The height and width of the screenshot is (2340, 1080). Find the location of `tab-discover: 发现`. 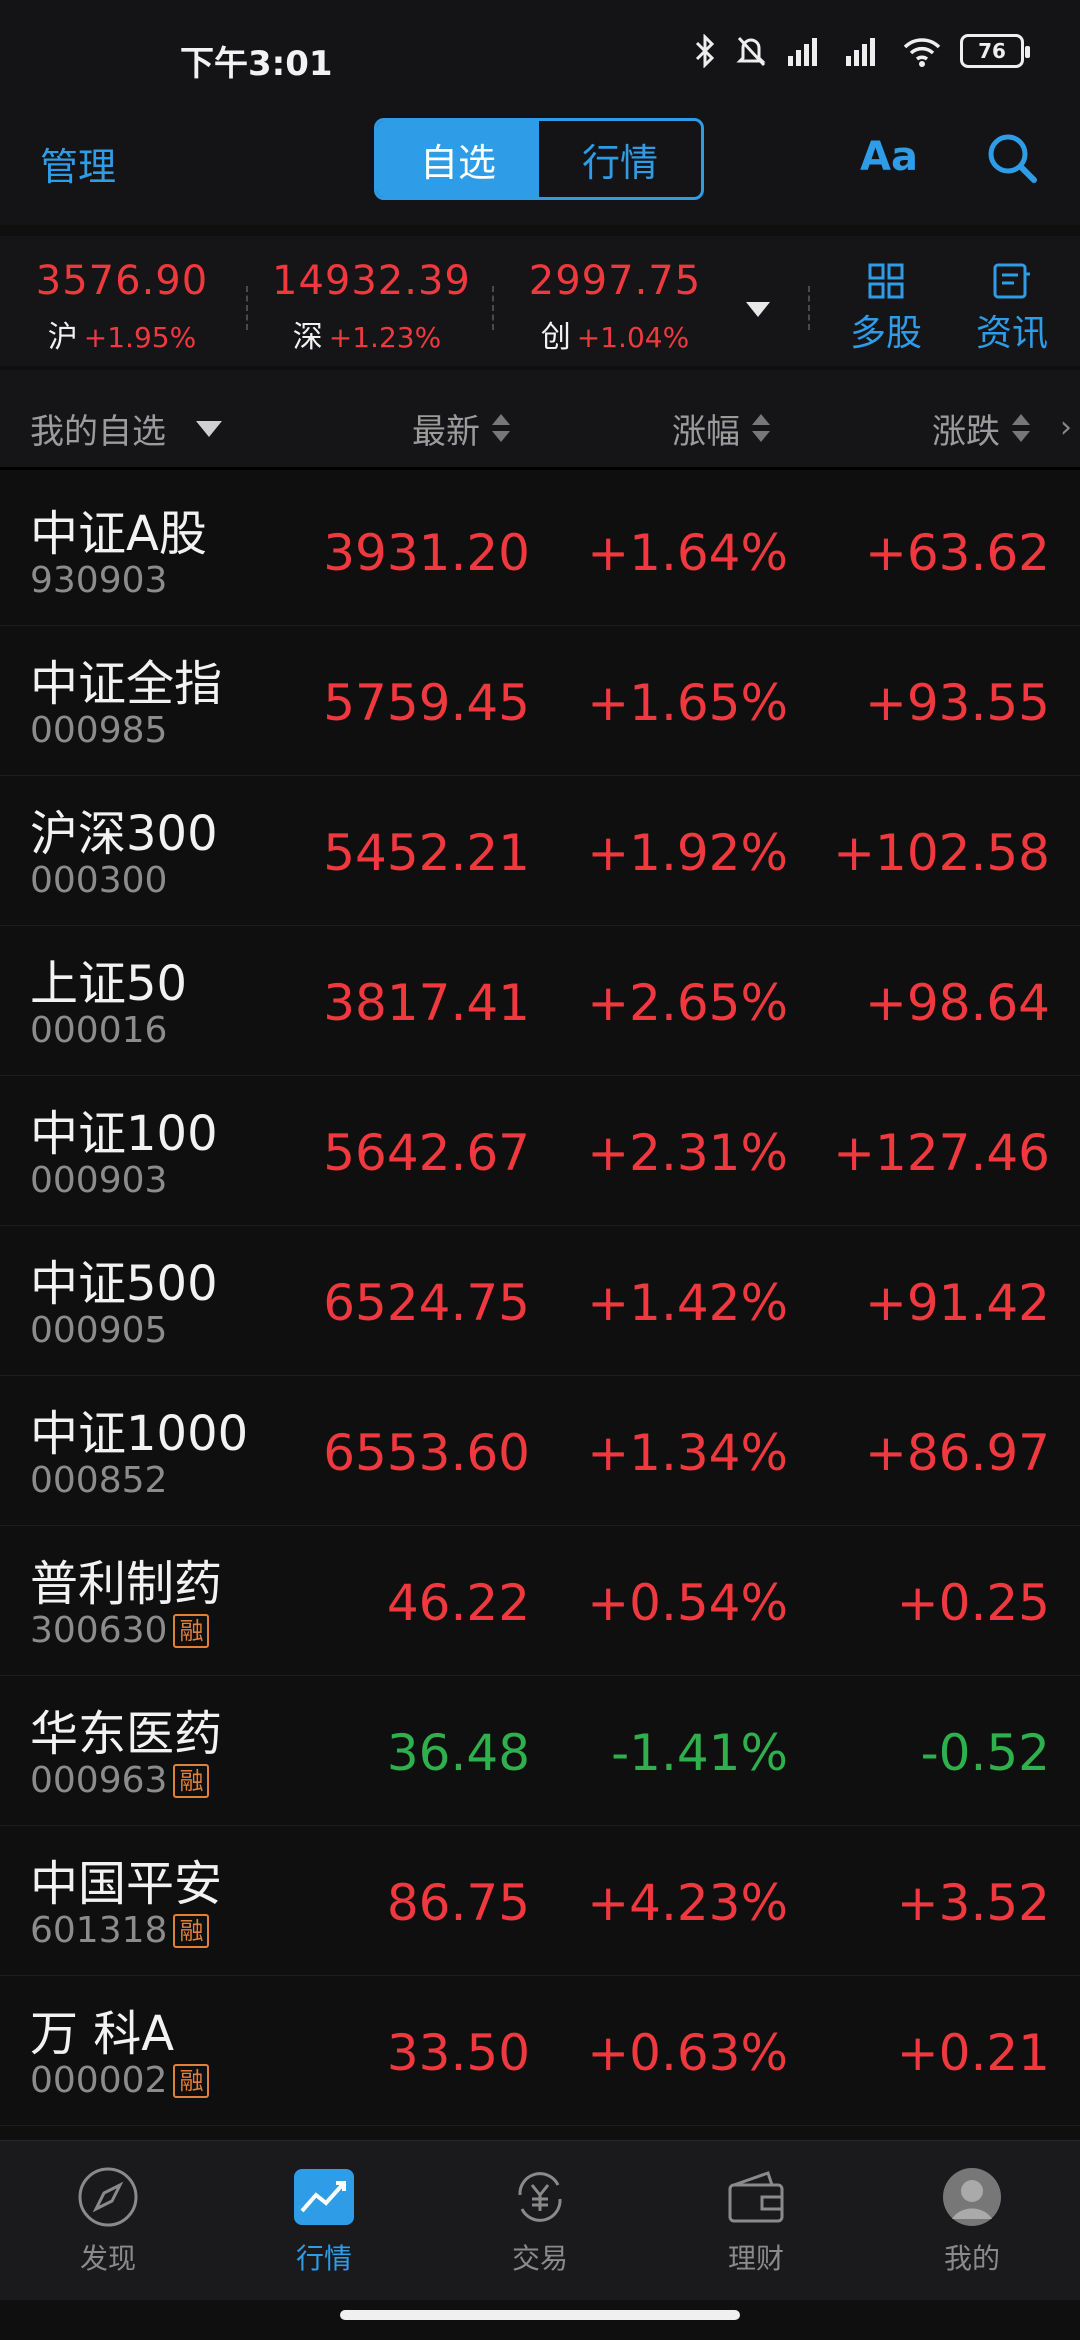

tab-discover: 发现 is located at coordinates (108, 2221).